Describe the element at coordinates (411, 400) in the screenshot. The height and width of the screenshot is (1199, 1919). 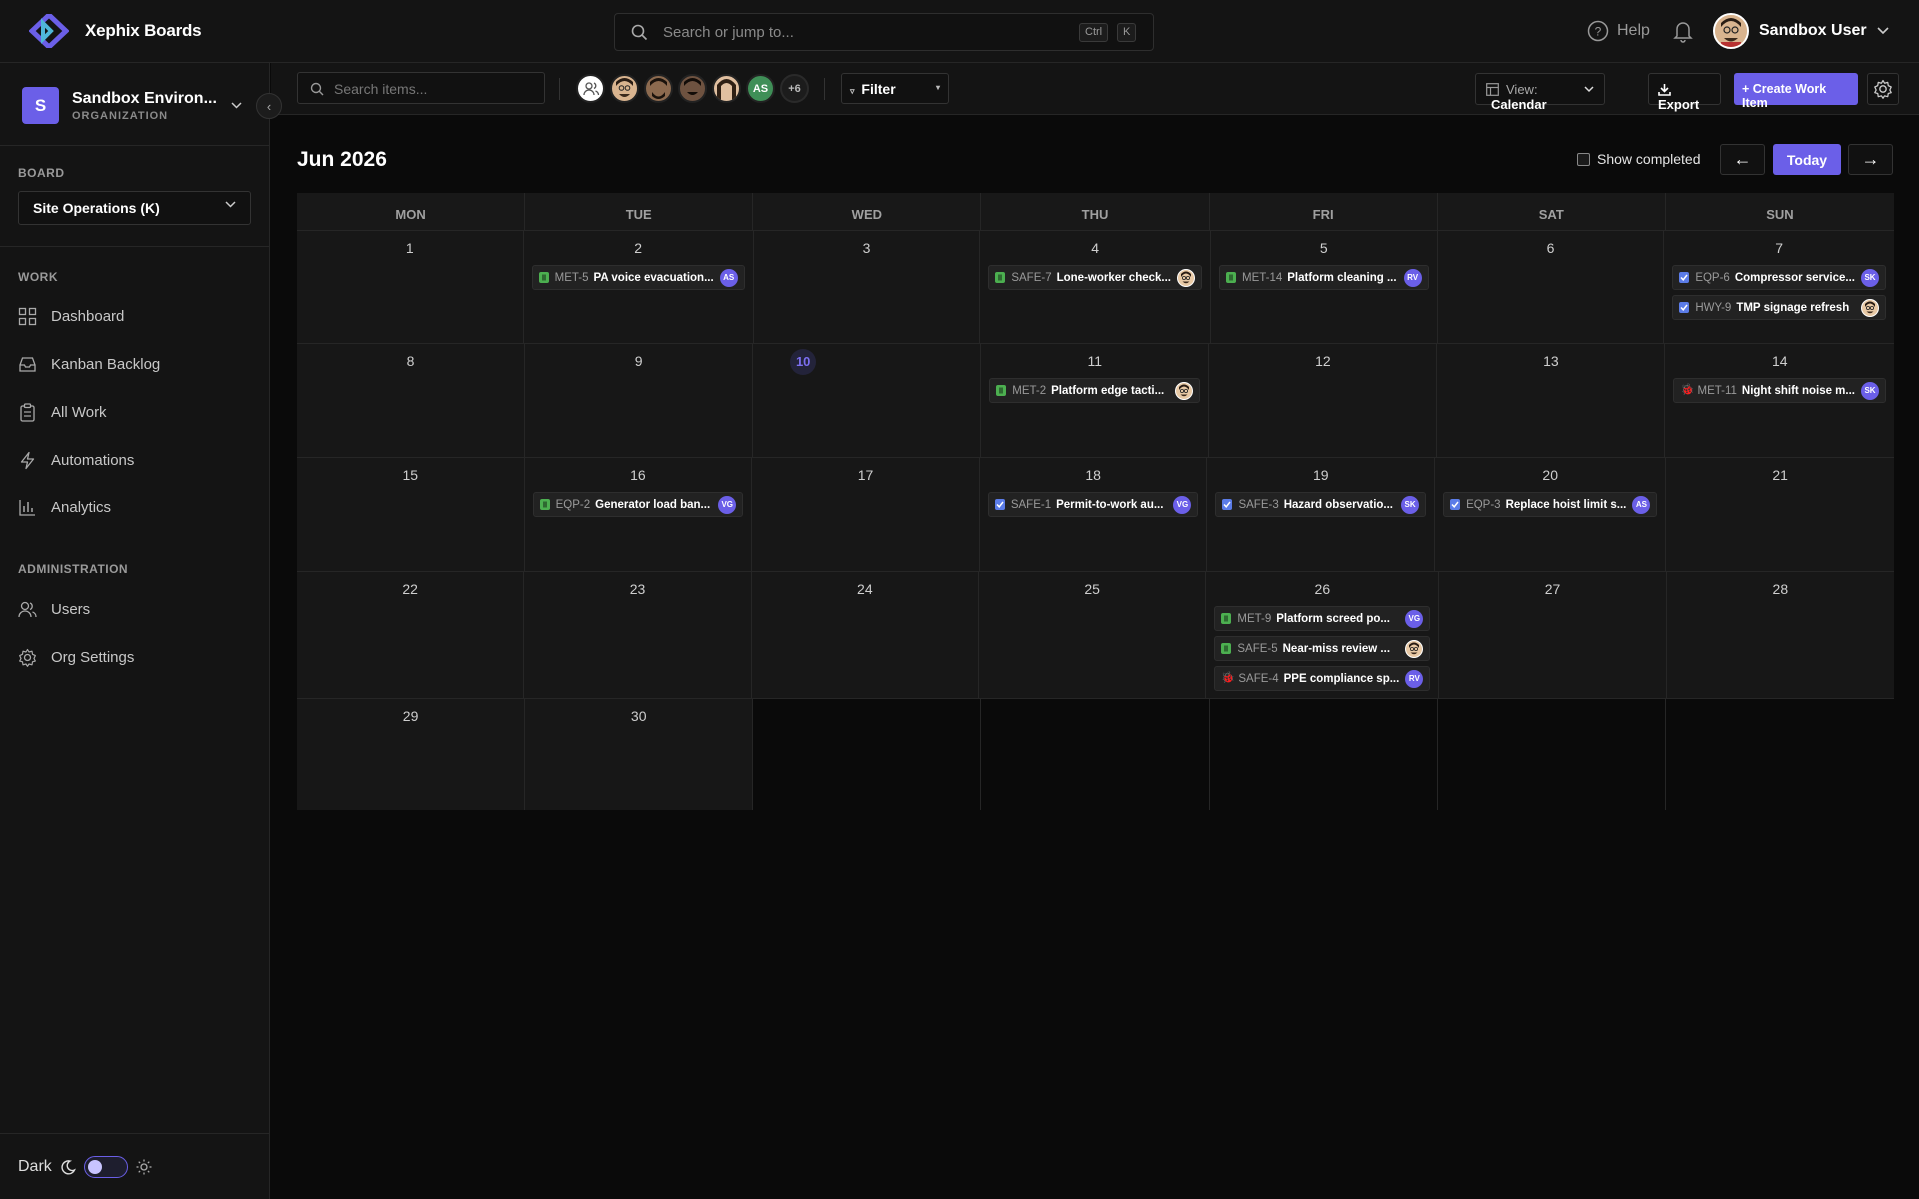
I see `calendar-day-cell: 8` at that location.